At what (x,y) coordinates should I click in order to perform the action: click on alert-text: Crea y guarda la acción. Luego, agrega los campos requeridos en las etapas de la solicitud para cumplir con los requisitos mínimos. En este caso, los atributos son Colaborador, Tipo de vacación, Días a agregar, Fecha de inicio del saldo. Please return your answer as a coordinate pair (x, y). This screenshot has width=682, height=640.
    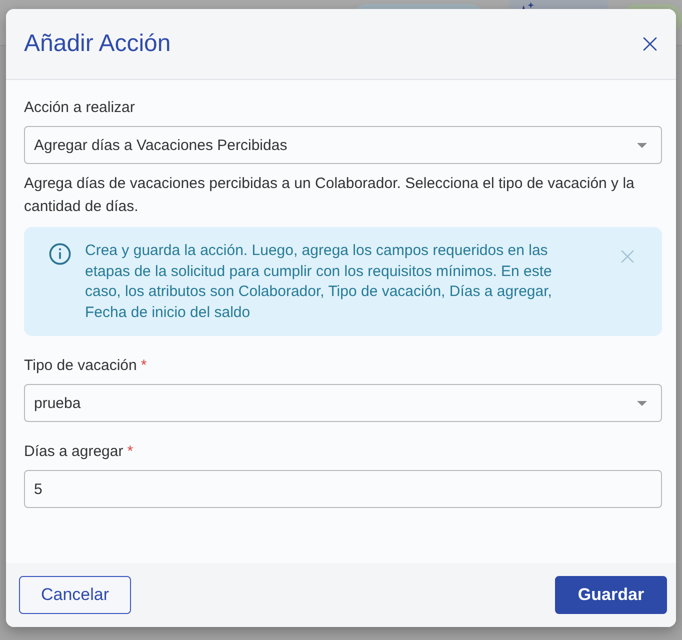
    Looking at the image, I should click on (319, 281).